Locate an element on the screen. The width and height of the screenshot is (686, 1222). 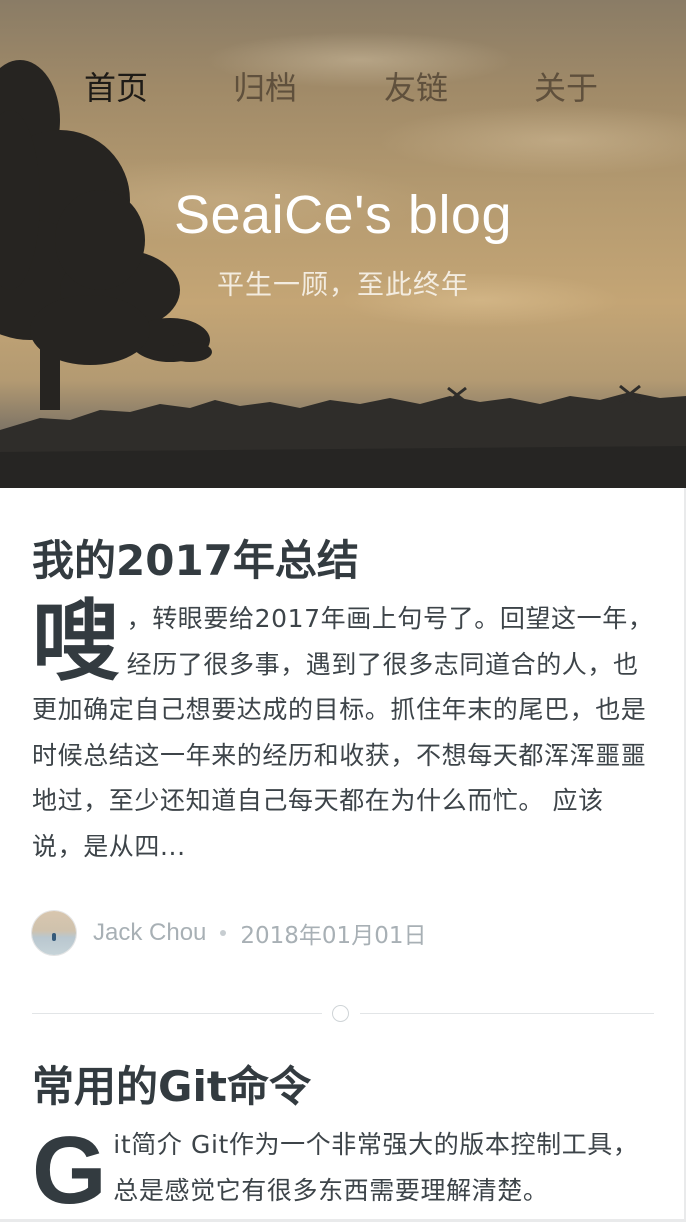
site-subtitle: 平生一顾，至此终年 is located at coordinates (343, 285).